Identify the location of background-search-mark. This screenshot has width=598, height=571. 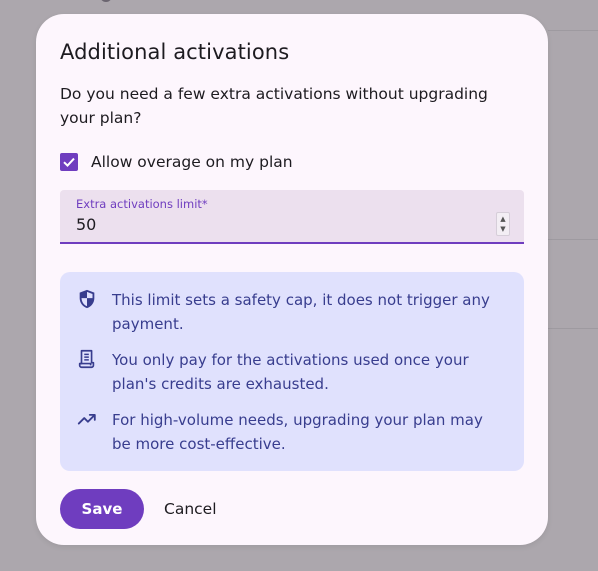
(106, 1).